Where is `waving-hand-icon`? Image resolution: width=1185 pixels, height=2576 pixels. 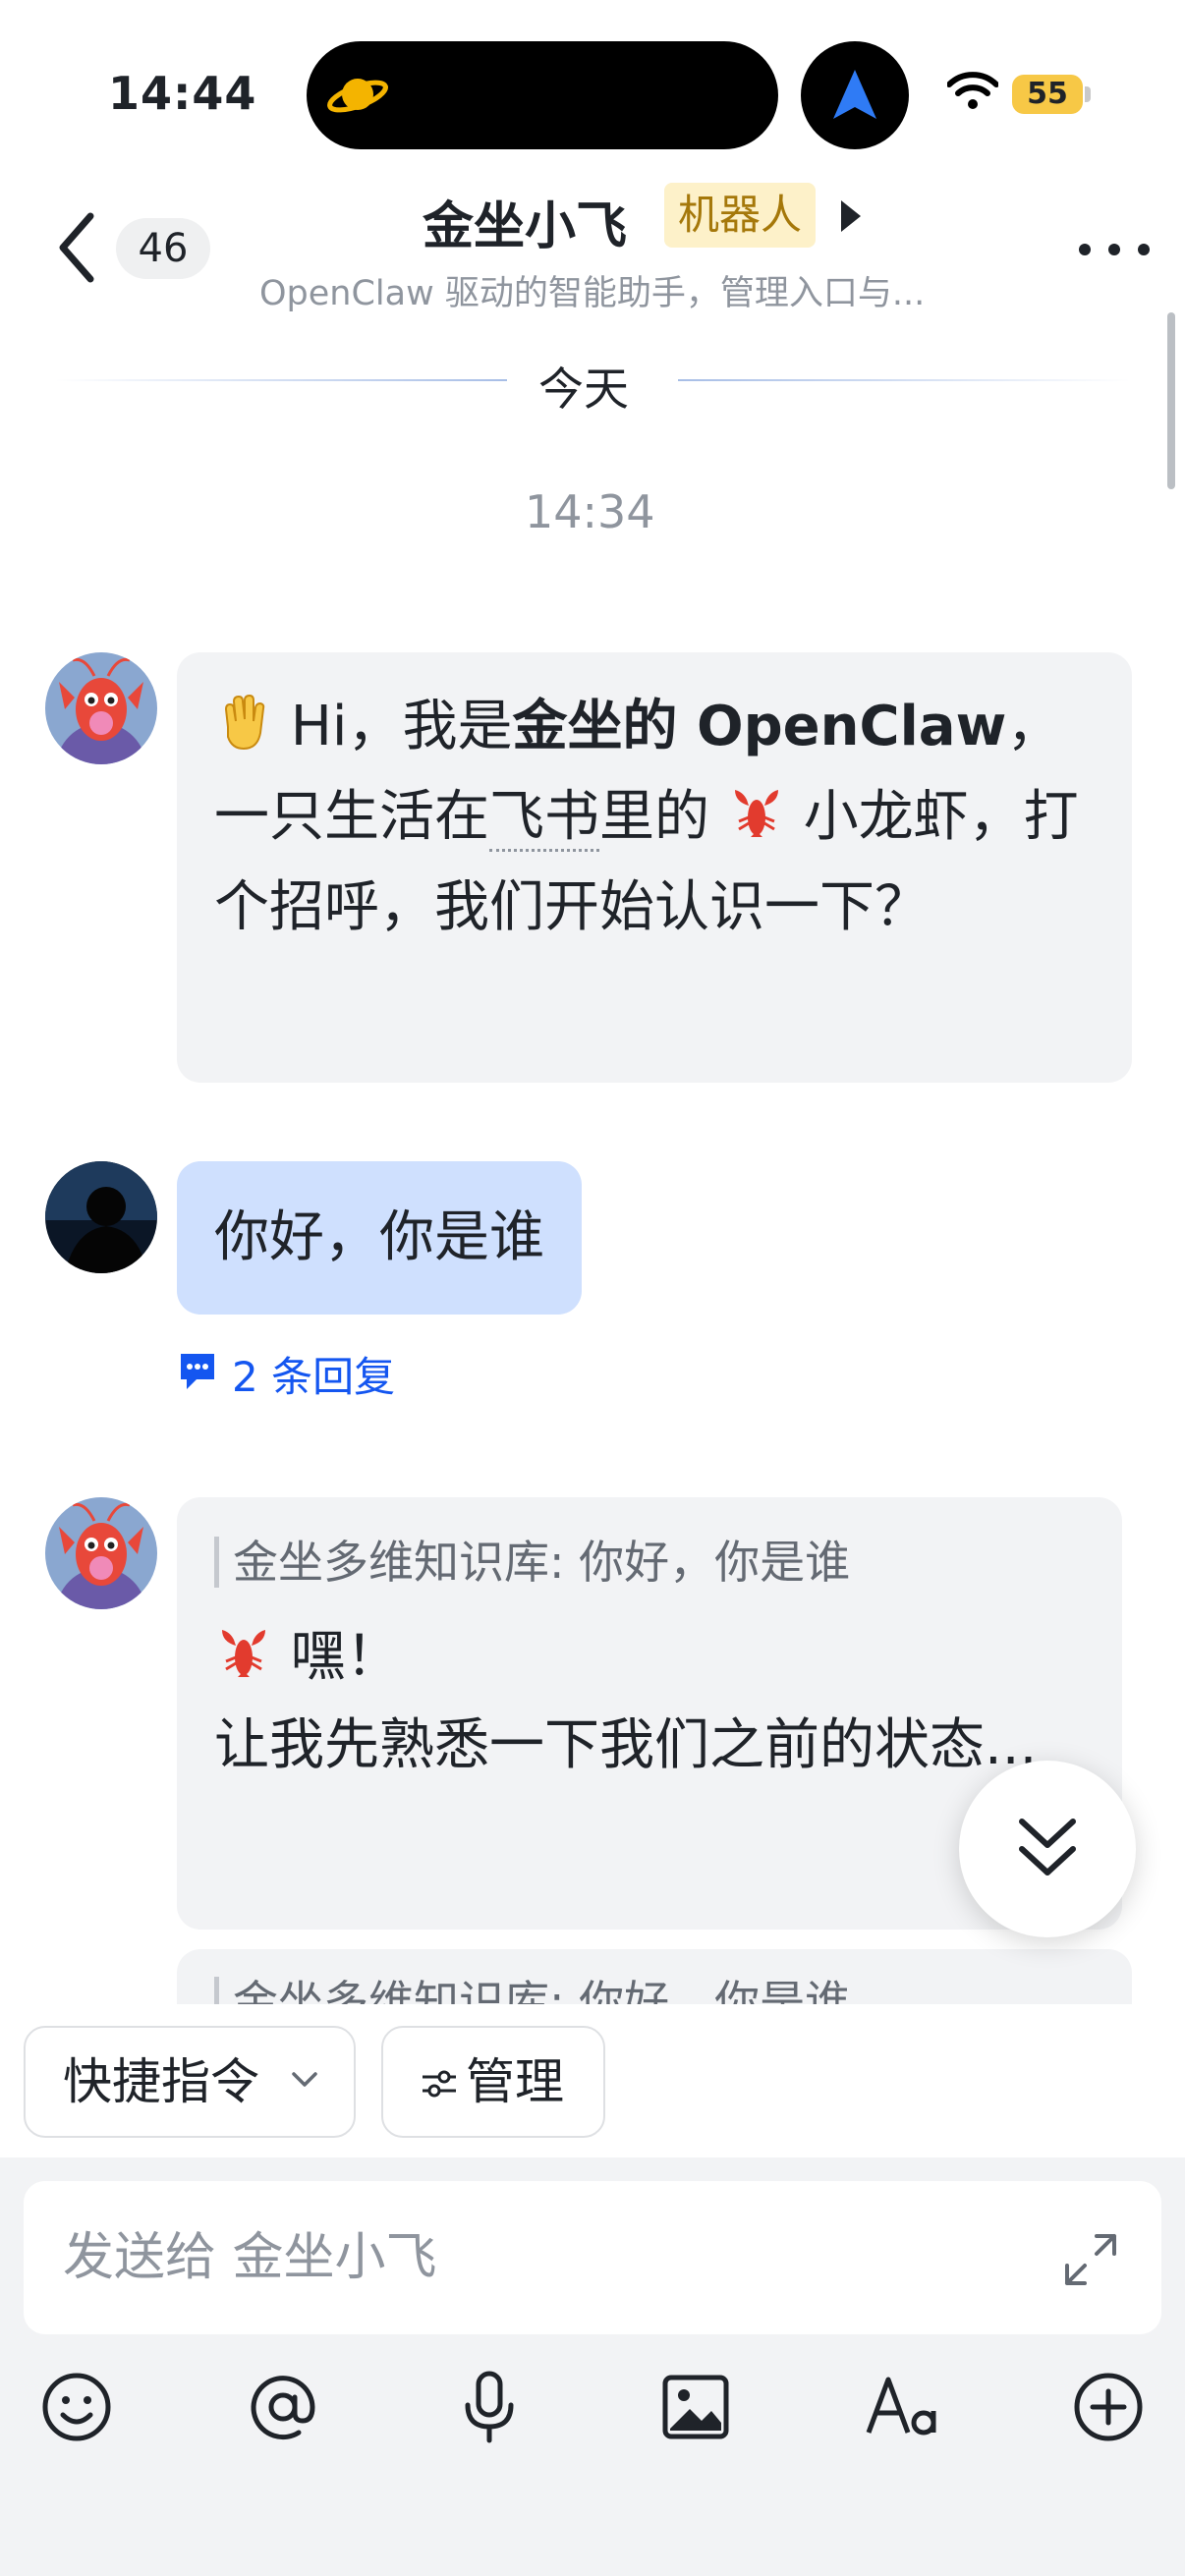 waving-hand-icon is located at coordinates (244, 720).